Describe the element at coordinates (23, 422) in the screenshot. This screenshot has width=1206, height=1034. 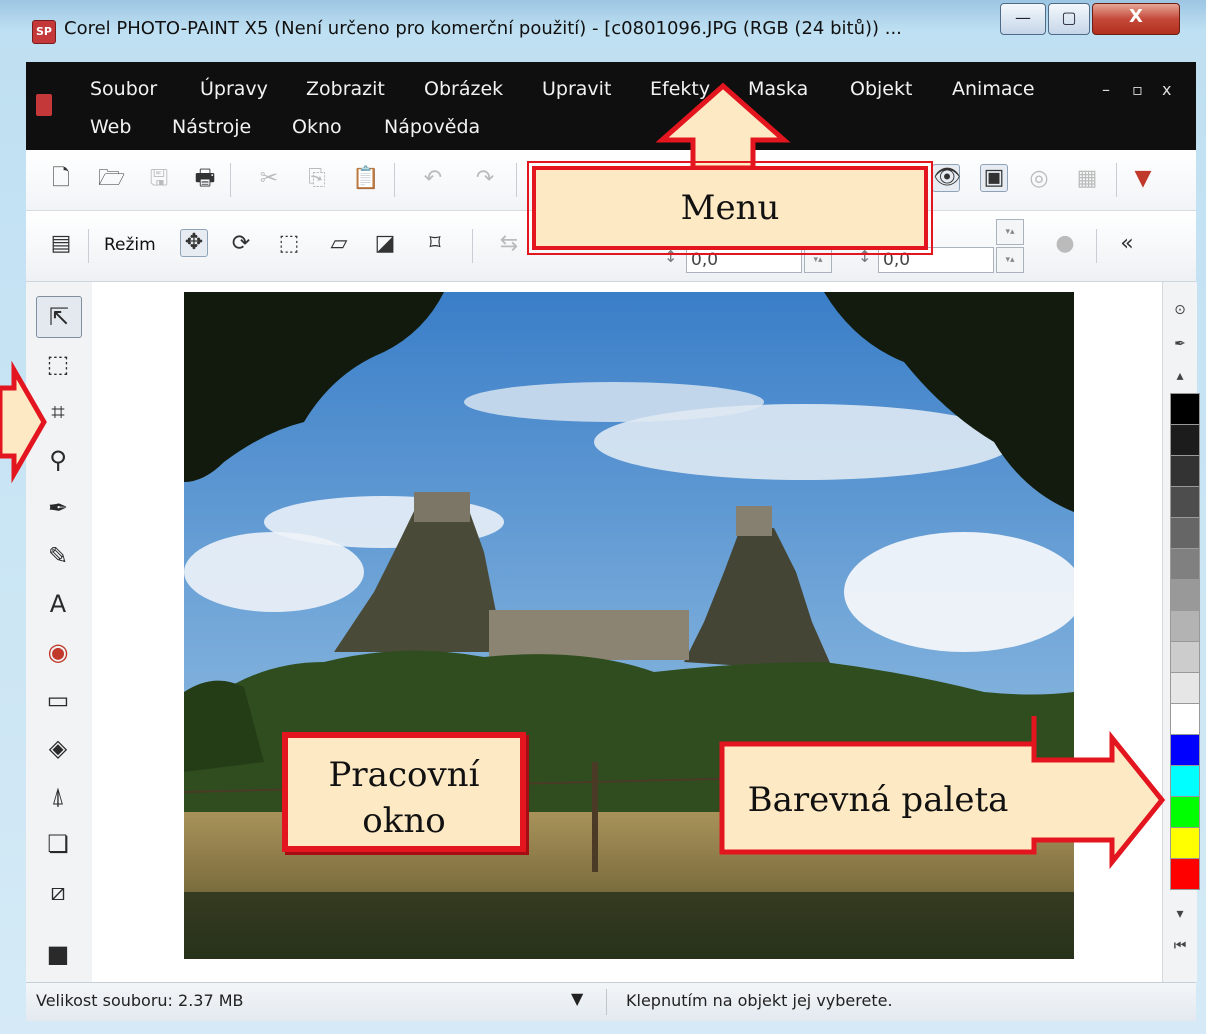
I see `toolbox-arrow-icon` at that location.